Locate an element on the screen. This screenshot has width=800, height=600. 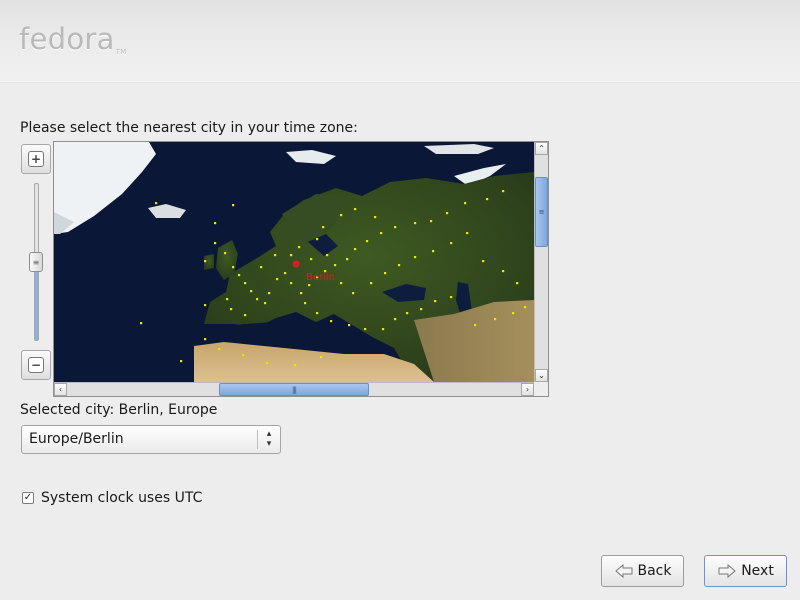
berlin-marker is located at coordinates (296, 264).